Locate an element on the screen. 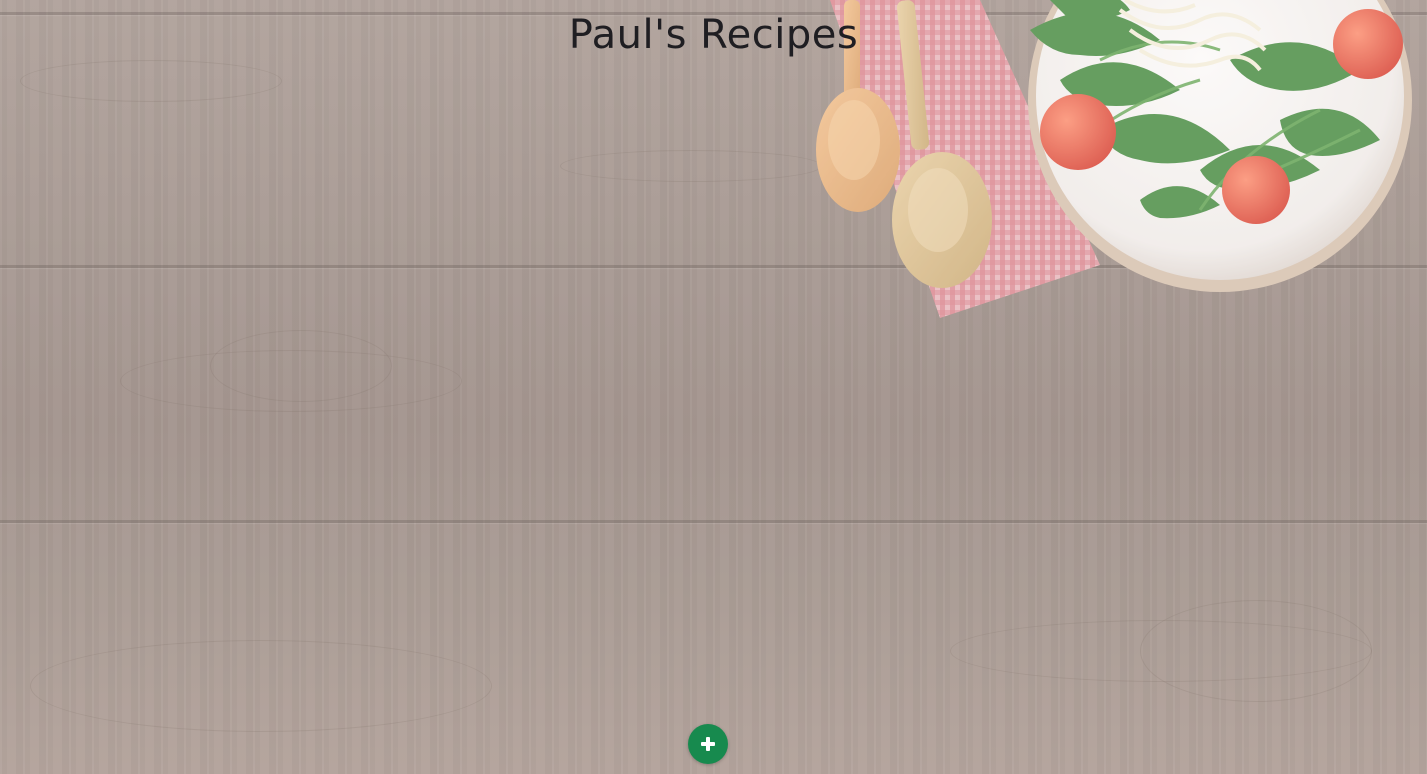 The width and height of the screenshot is (1427, 774). add-recipe-button is located at coordinates (708, 744).